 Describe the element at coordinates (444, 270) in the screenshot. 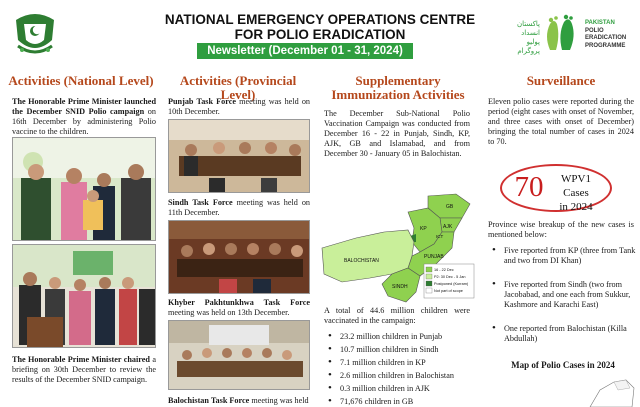

I see `legend-label: 16 - 22 Dec` at that location.